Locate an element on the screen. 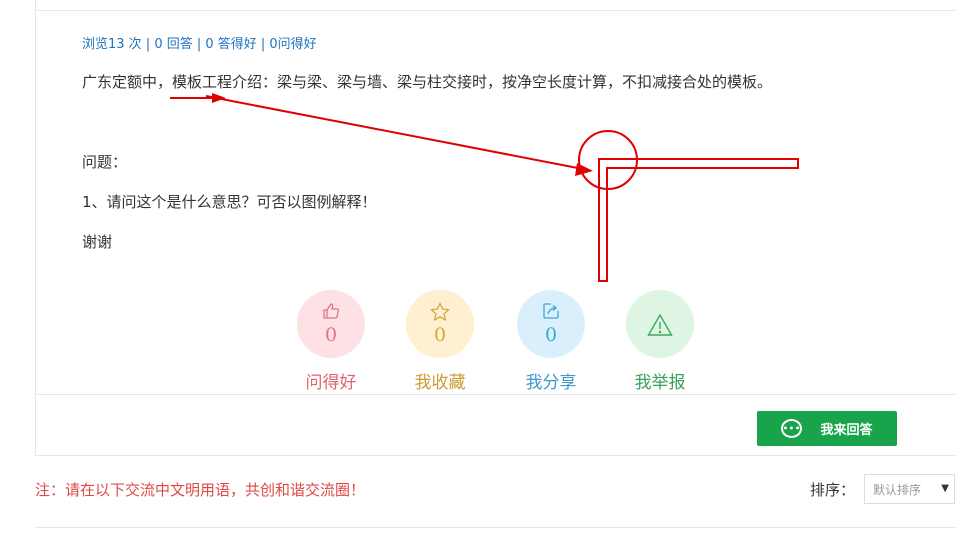 The width and height of the screenshot is (956, 533). sort-selected-value: 默认排序 is located at coordinates (897, 489).